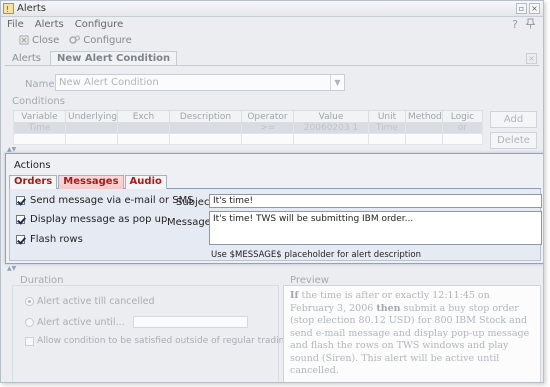 The width and height of the screenshot is (550, 387). Describe the element at coordinates (20, 239) in the screenshot. I see `flash-rows-checkbox` at that location.